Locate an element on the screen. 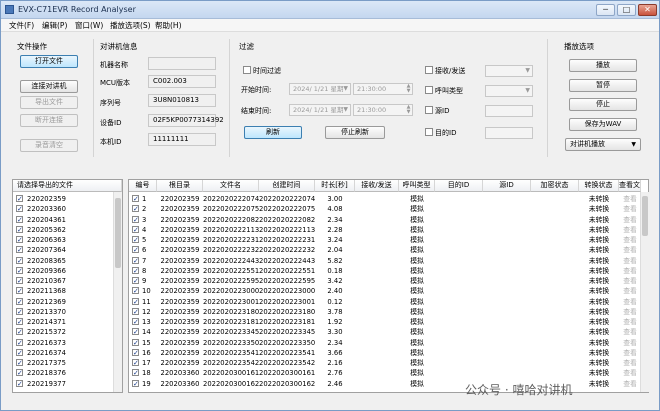 This screenshot has height=411, width=660. file-list-item: 220213370 is located at coordinates (63, 312).